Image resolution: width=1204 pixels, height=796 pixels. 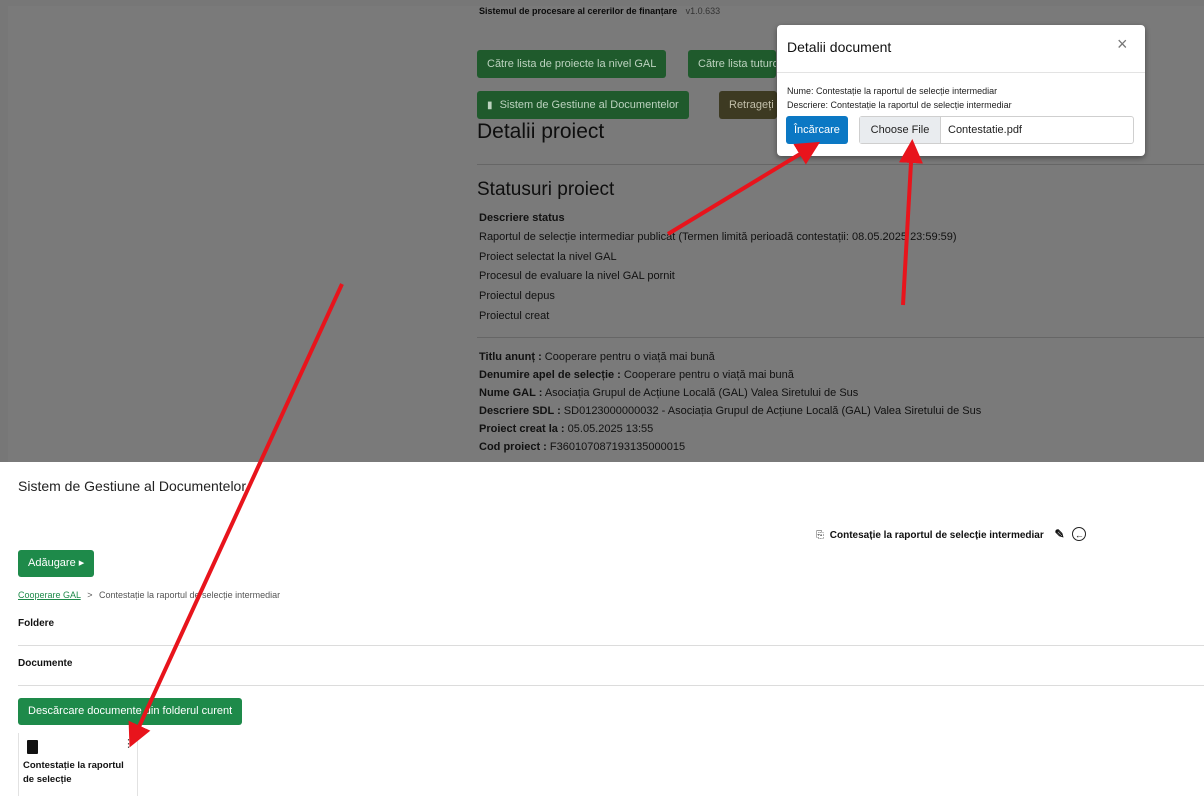 I want to click on arrow-to-upload, so click(x=743, y=188).